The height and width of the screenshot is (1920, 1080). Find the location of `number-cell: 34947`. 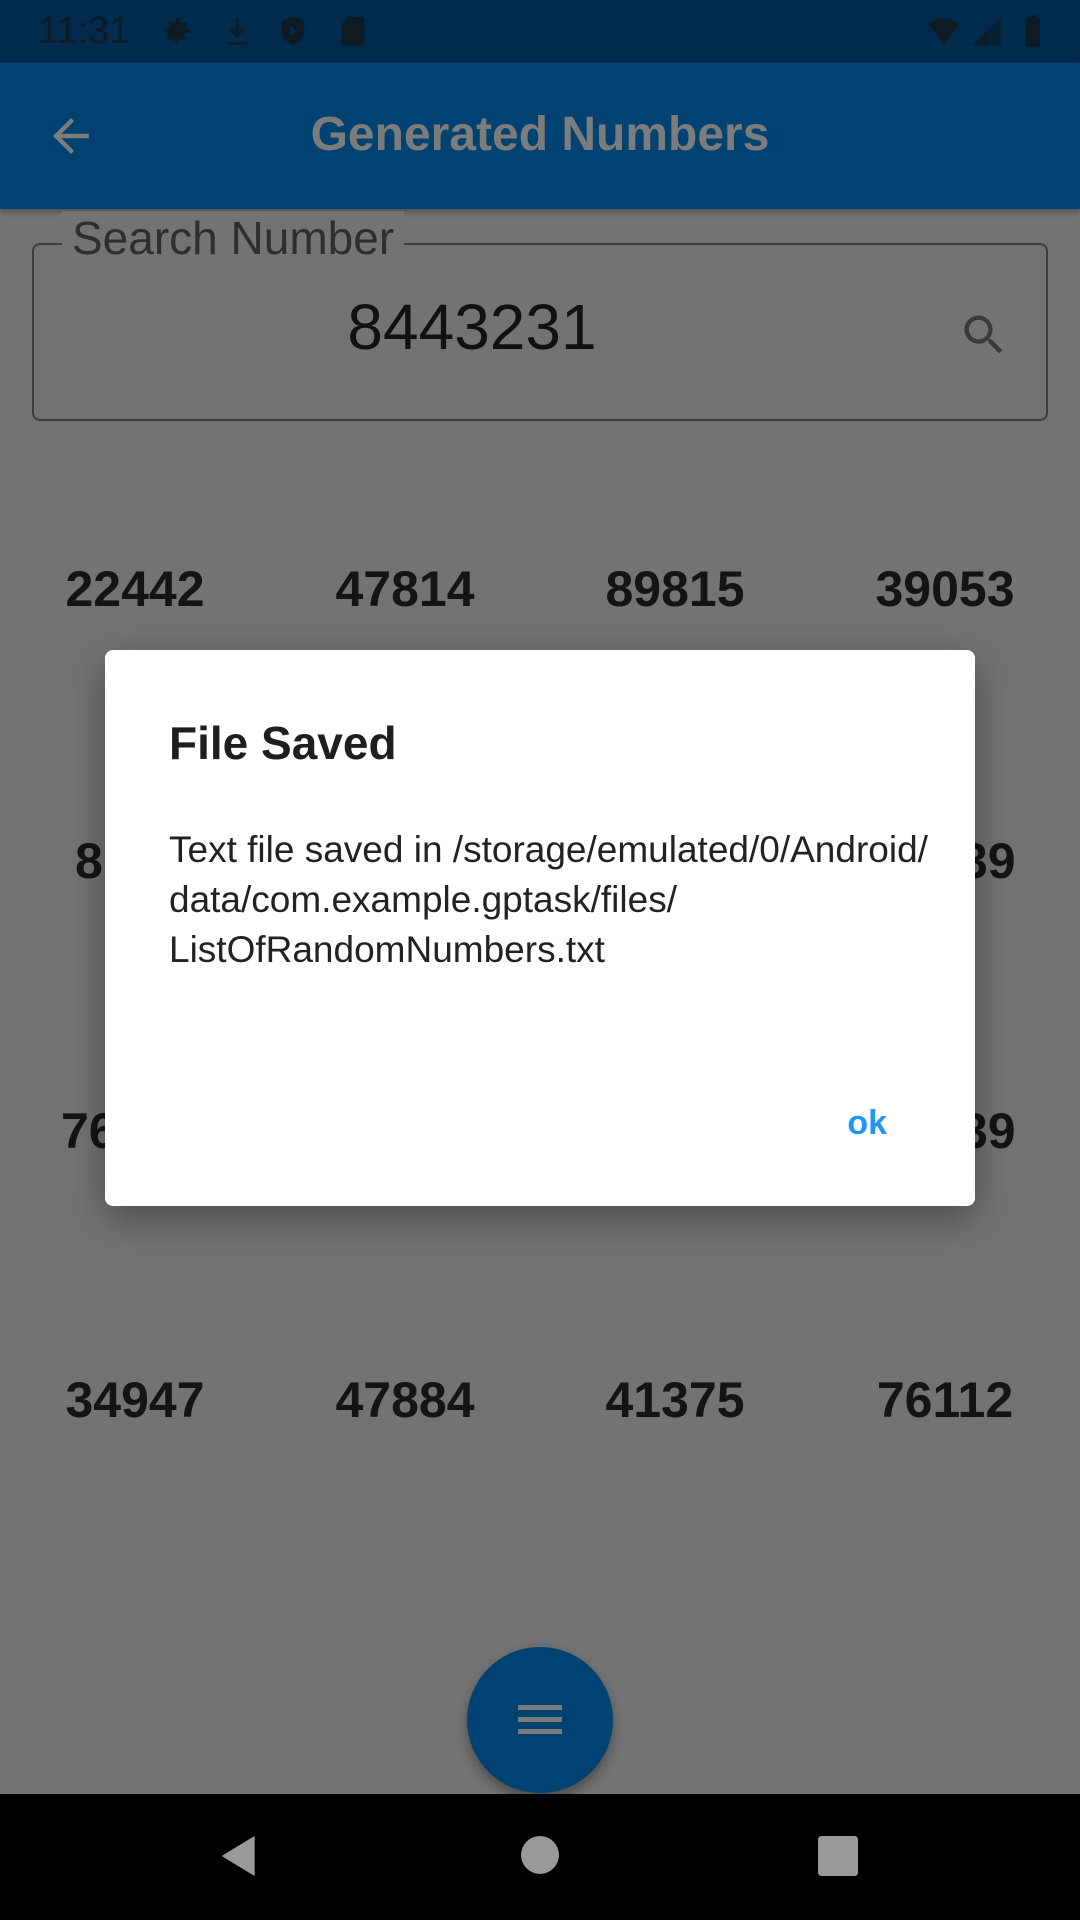

number-cell: 34947 is located at coordinates (135, 1400).